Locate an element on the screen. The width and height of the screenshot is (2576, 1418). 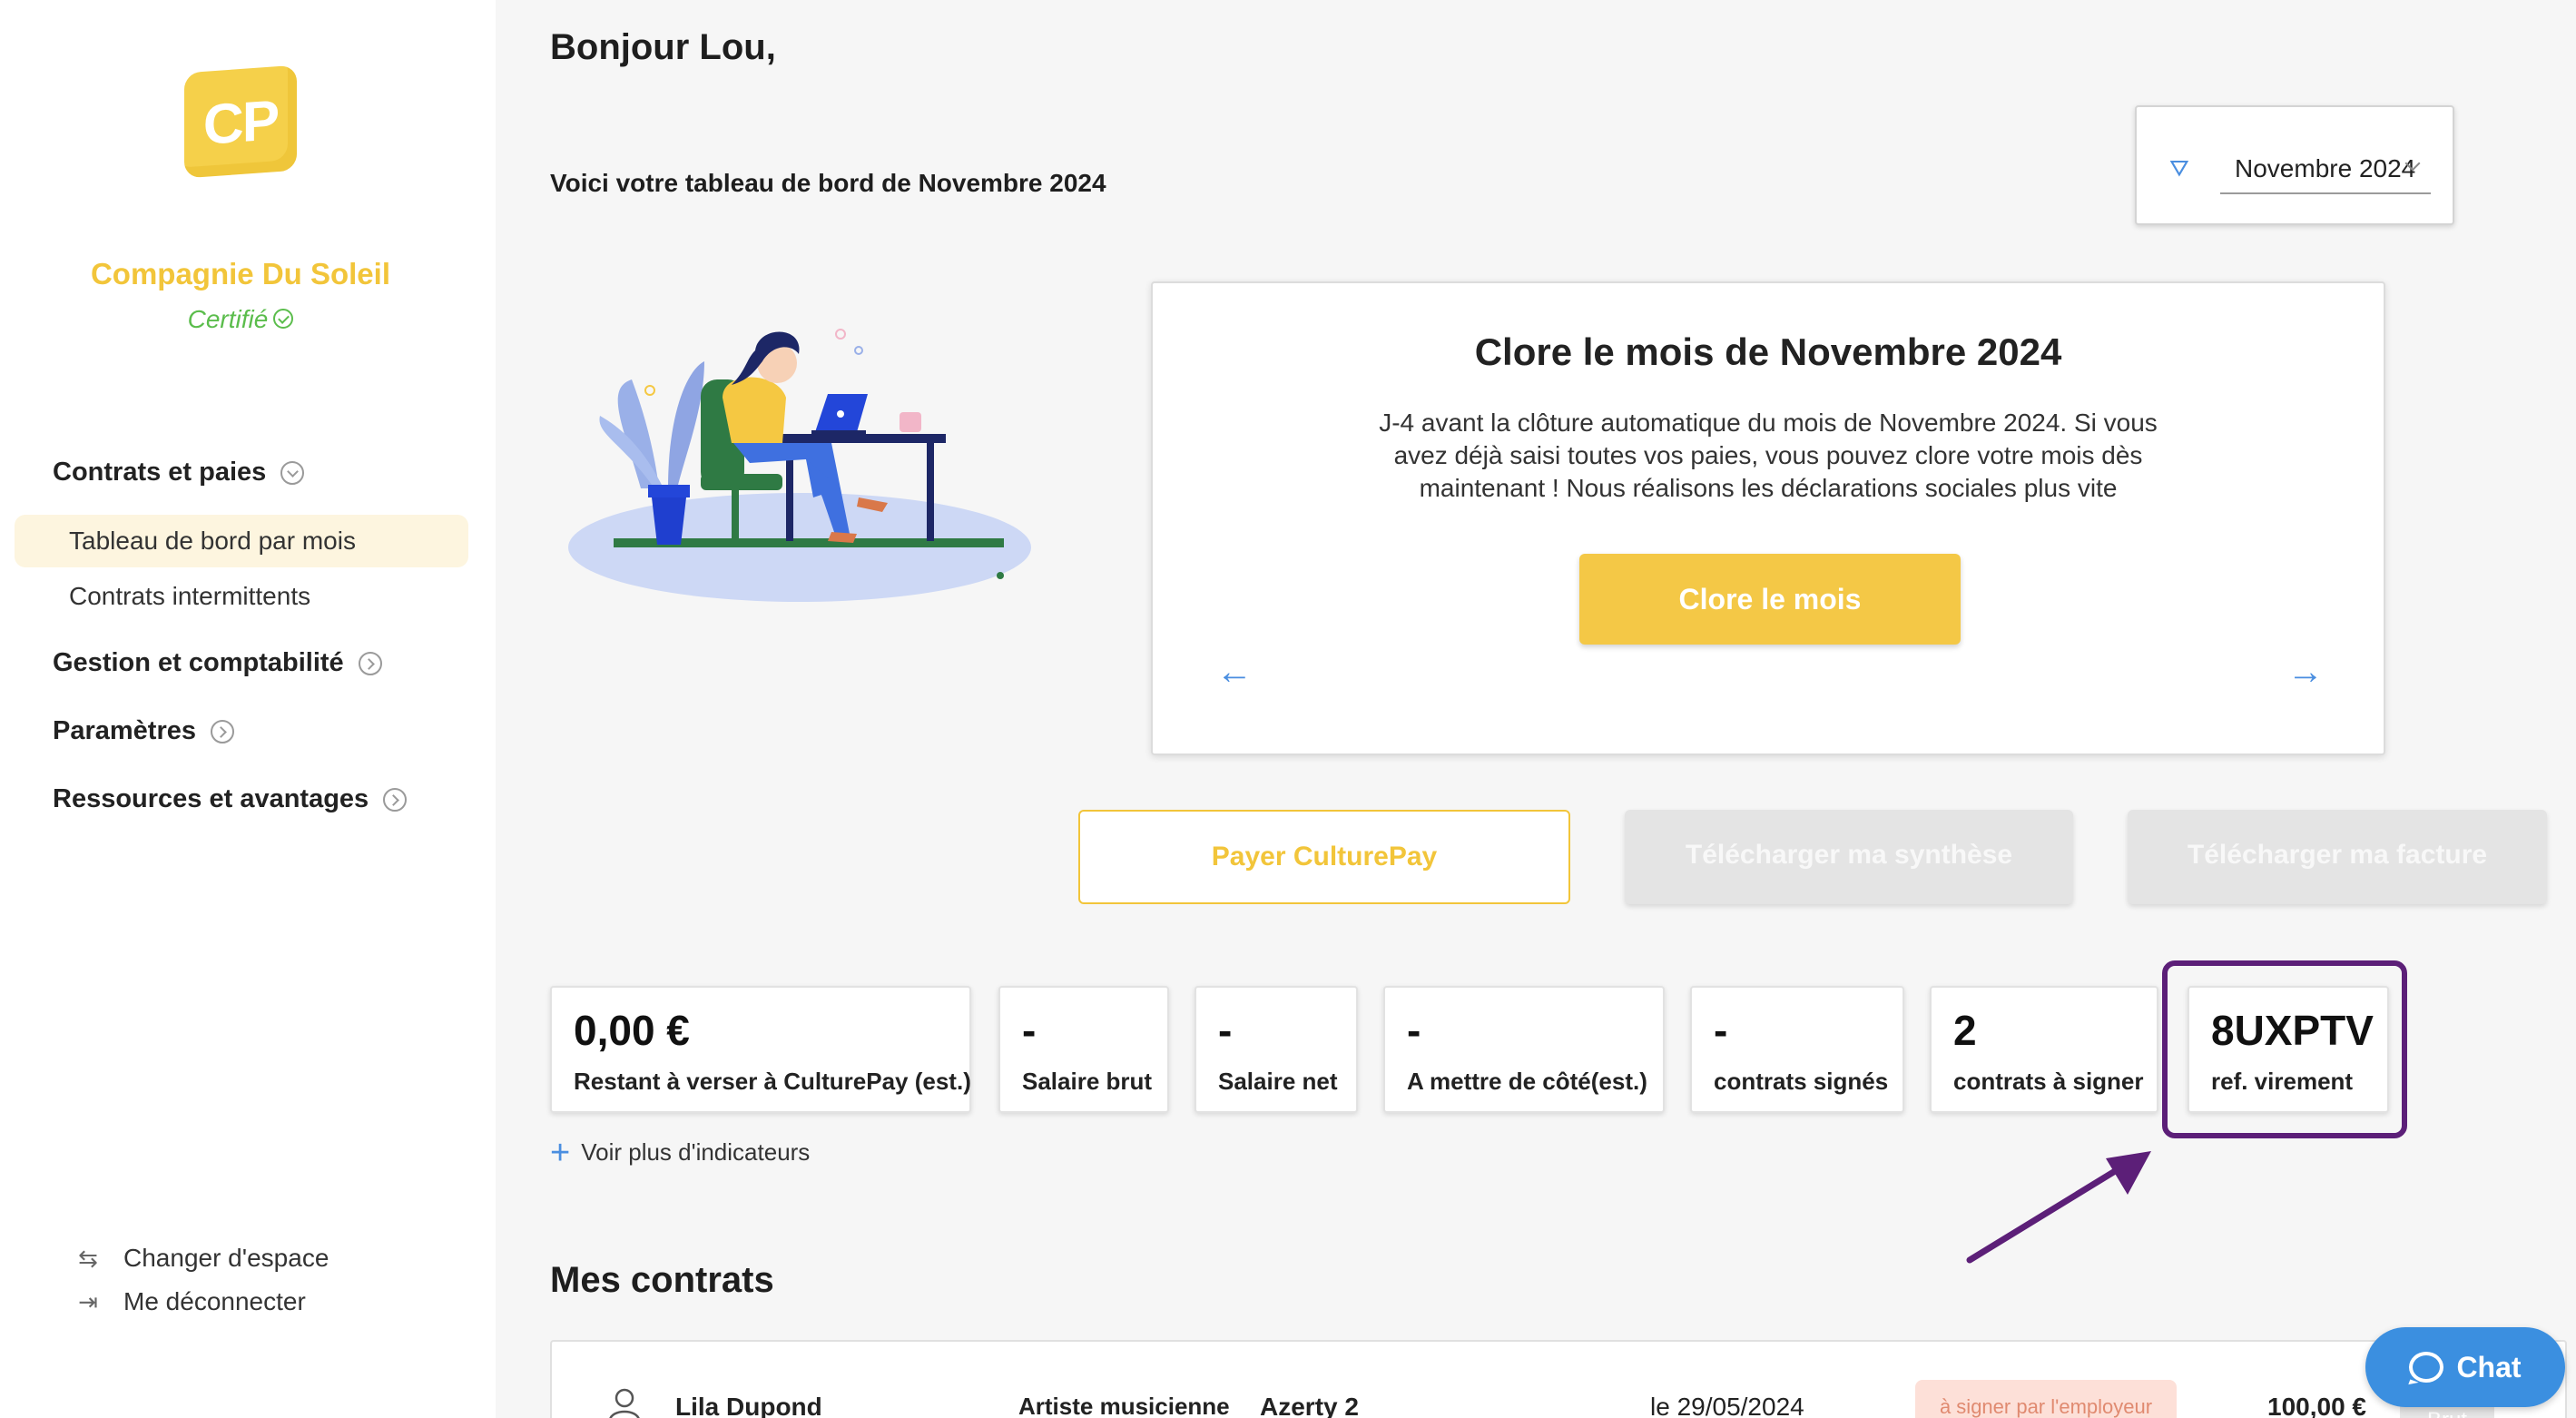
switch-space-label: Changer d'espace is located at coordinates (226, 1258).